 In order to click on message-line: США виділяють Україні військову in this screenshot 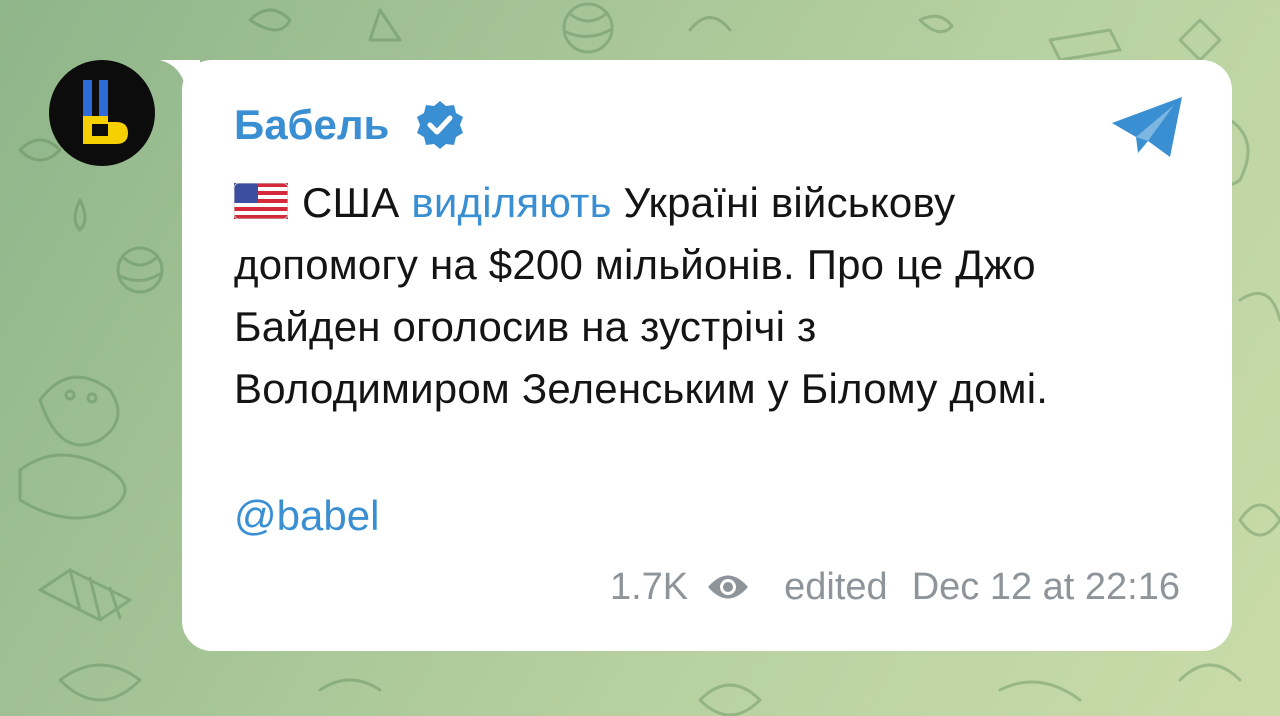, I will do `click(714, 203)`.